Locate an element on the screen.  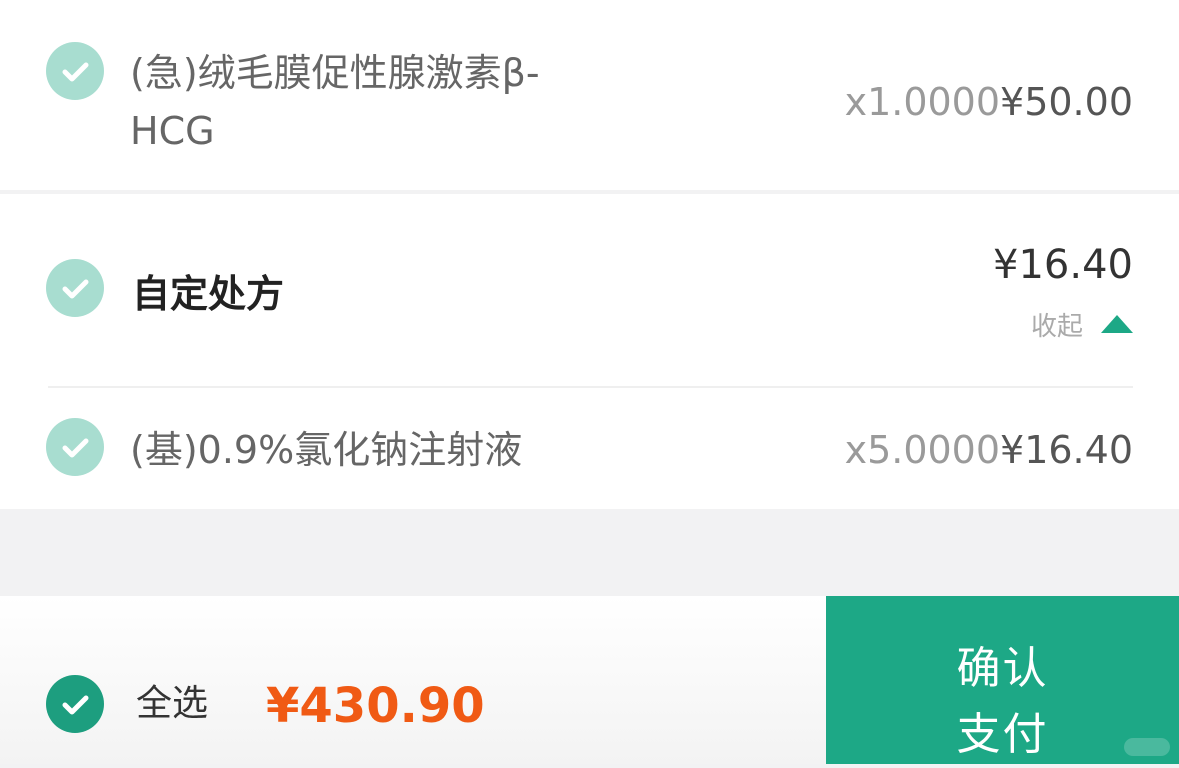
confirm-pay-label-line2: 支付 is located at coordinates (1002, 734).